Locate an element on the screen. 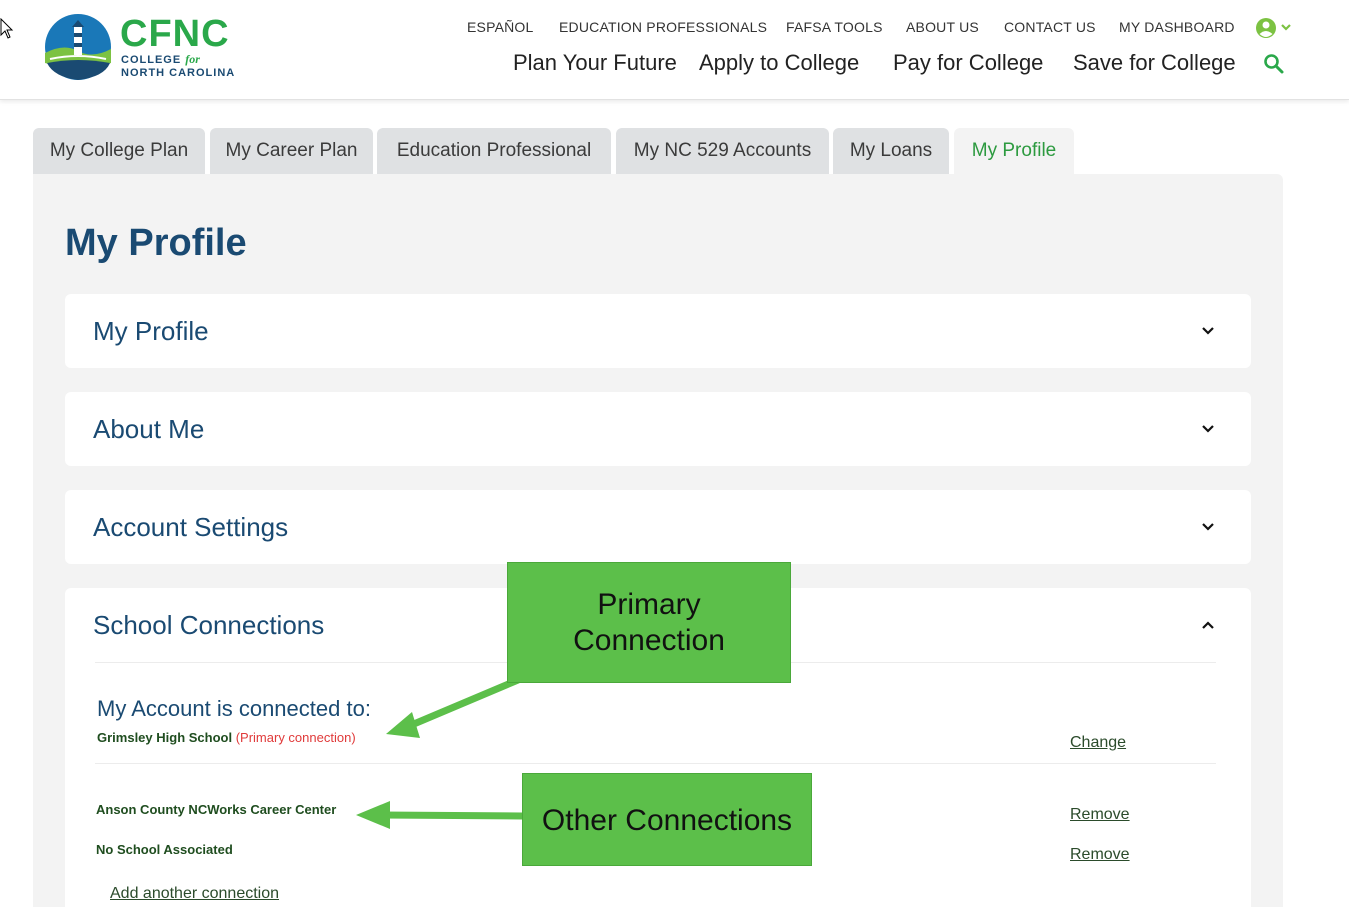 The height and width of the screenshot is (907, 1349). nav-apply-to-college: Apply to College is located at coordinates (779, 63).